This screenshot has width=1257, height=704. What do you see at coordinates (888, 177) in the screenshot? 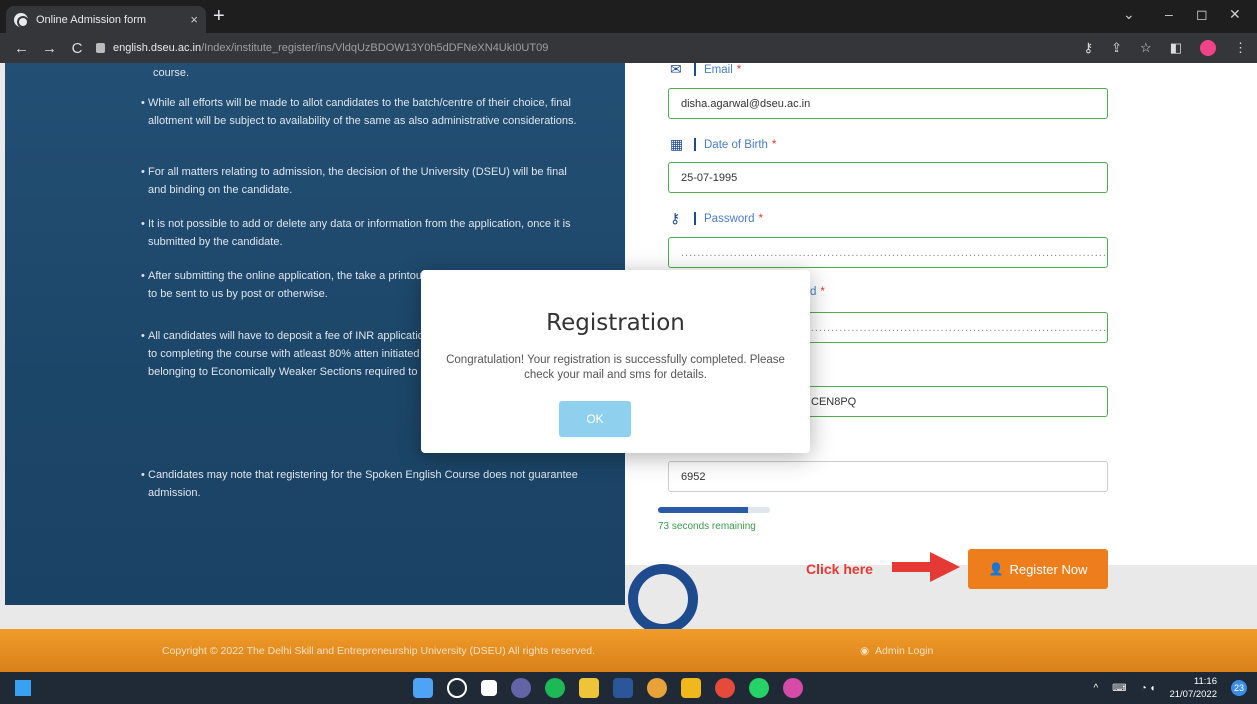
I see `dob-field: 25-07-1995` at bounding box center [888, 177].